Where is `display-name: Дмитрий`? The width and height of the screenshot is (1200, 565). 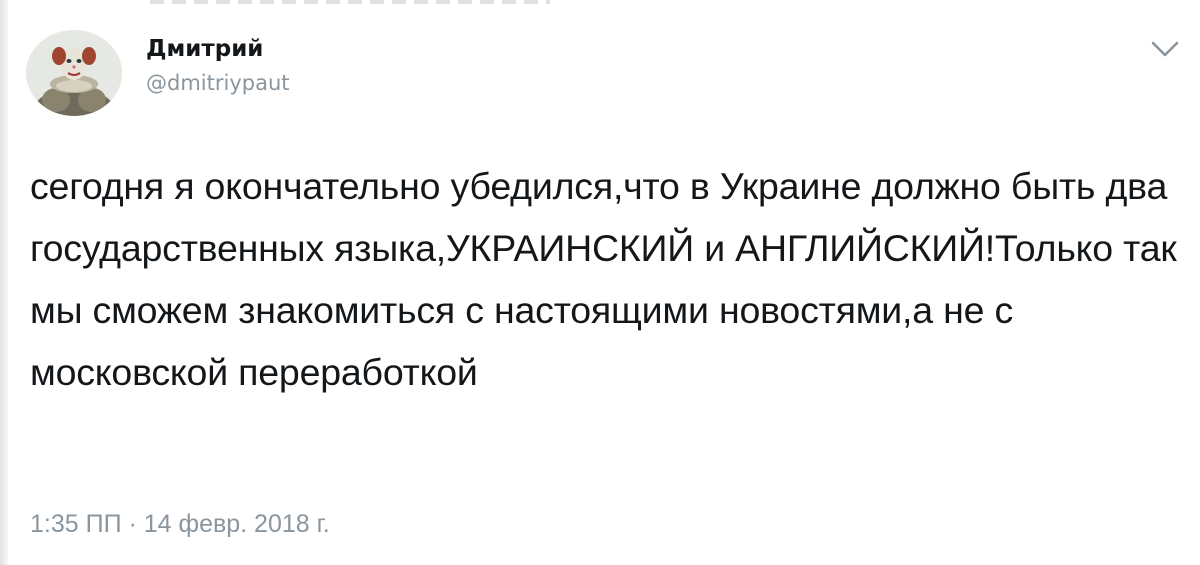 display-name: Дмитрий is located at coordinates (218, 49).